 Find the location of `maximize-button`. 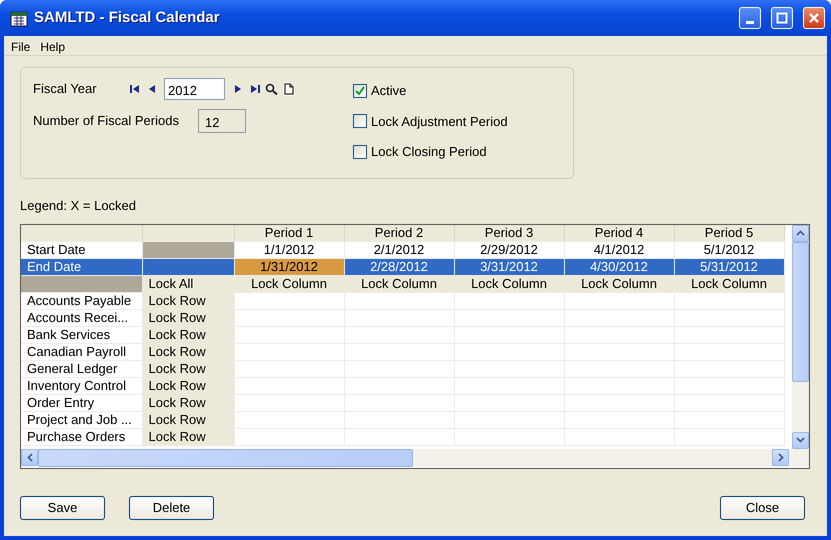

maximize-button is located at coordinates (782, 18).